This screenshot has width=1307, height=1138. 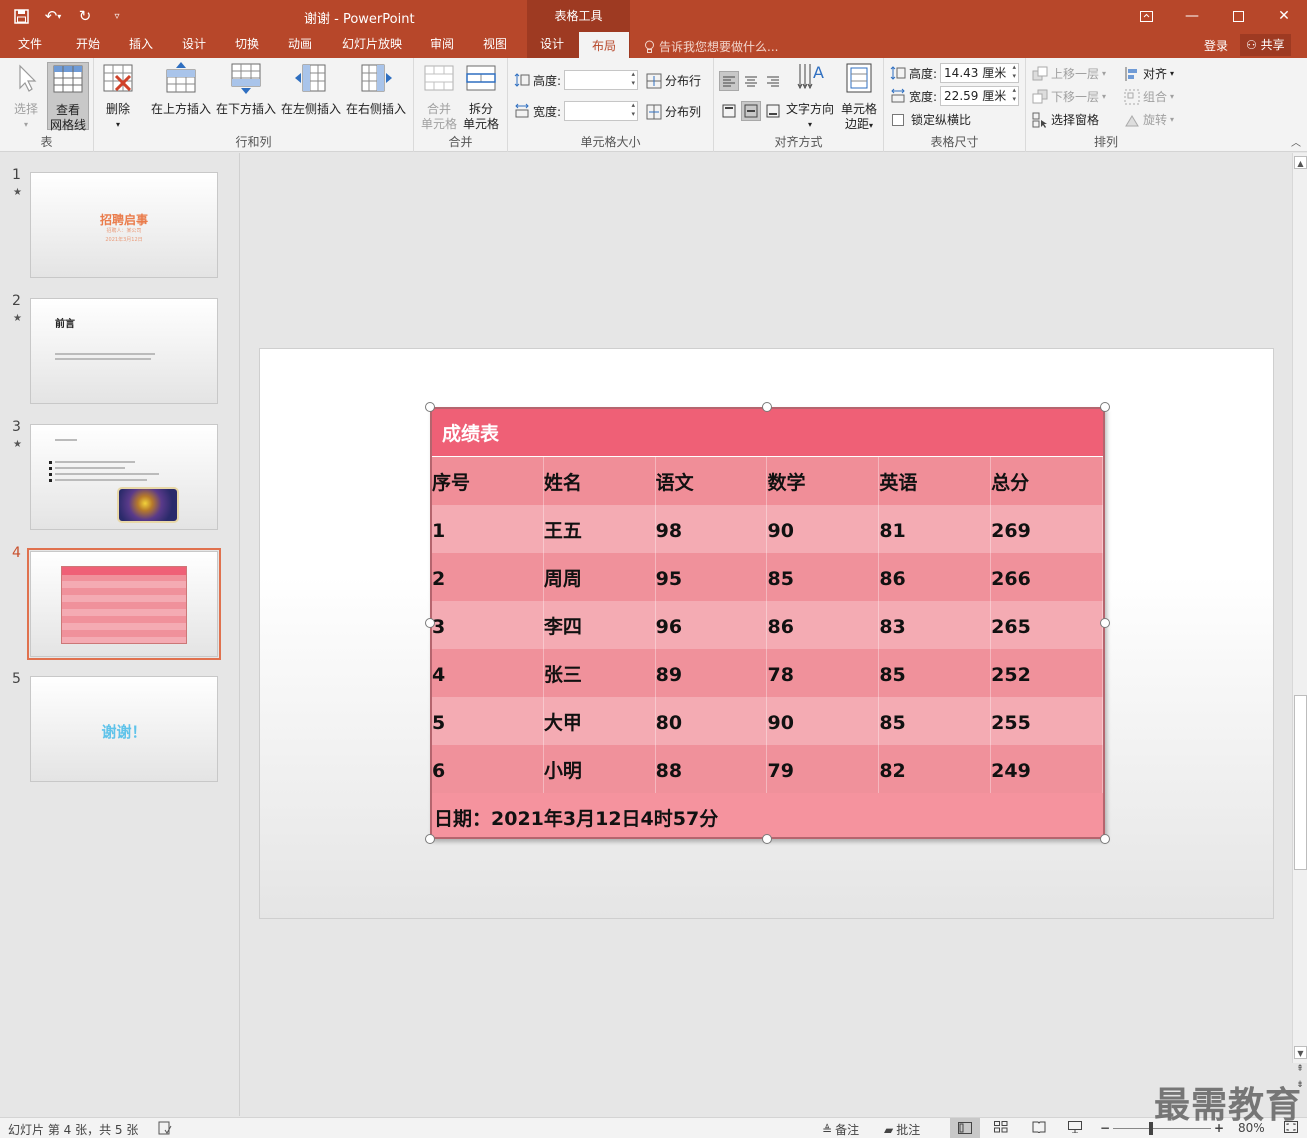 What do you see at coordinates (1001, 1128) in the screenshot?
I see `slide-sorter-icon` at bounding box center [1001, 1128].